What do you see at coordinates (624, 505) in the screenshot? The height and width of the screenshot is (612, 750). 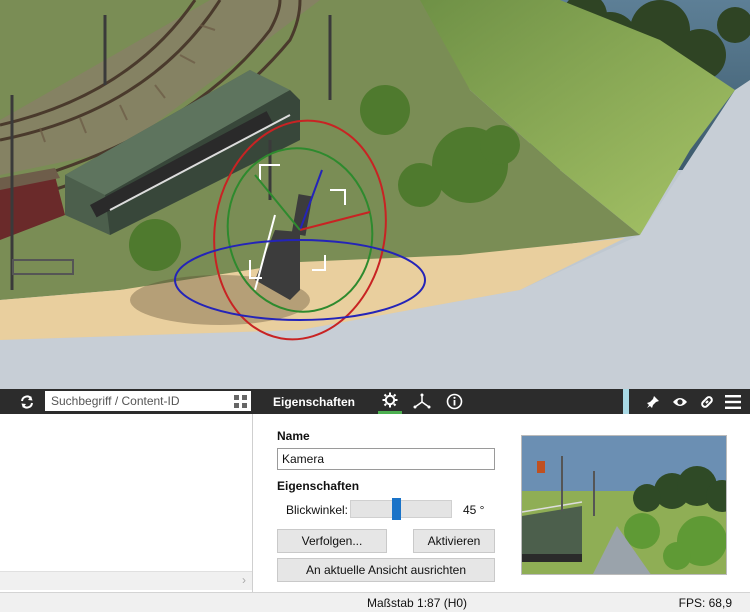 I see `camera-preview` at bounding box center [624, 505].